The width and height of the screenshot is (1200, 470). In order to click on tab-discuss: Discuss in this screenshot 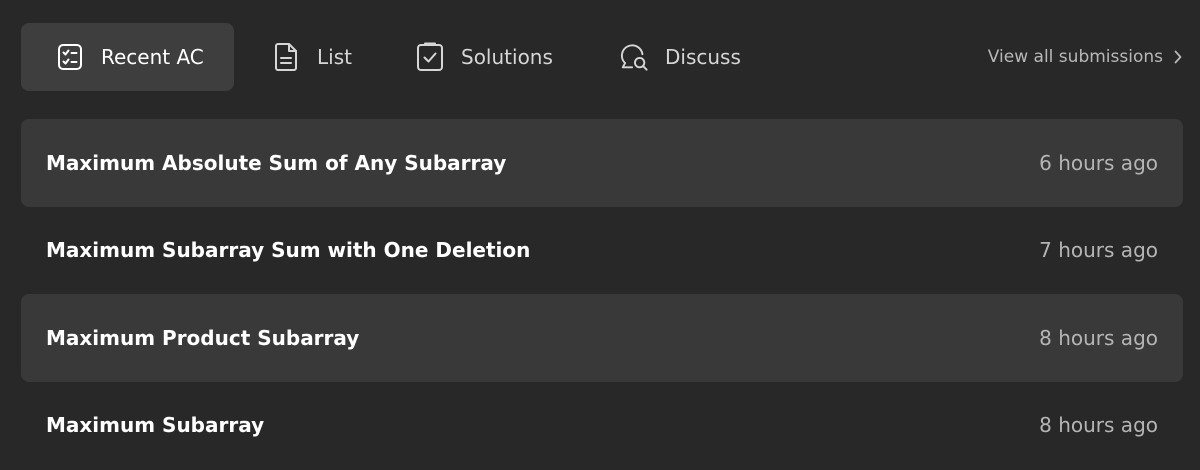, I will do `click(680, 57)`.